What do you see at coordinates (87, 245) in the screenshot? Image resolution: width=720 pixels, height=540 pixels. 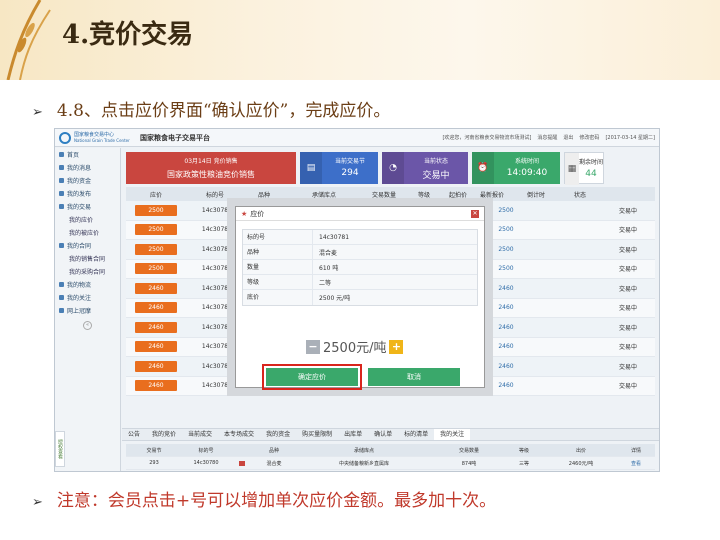 I see `sidebar-item: 我的合同` at bounding box center [87, 245].